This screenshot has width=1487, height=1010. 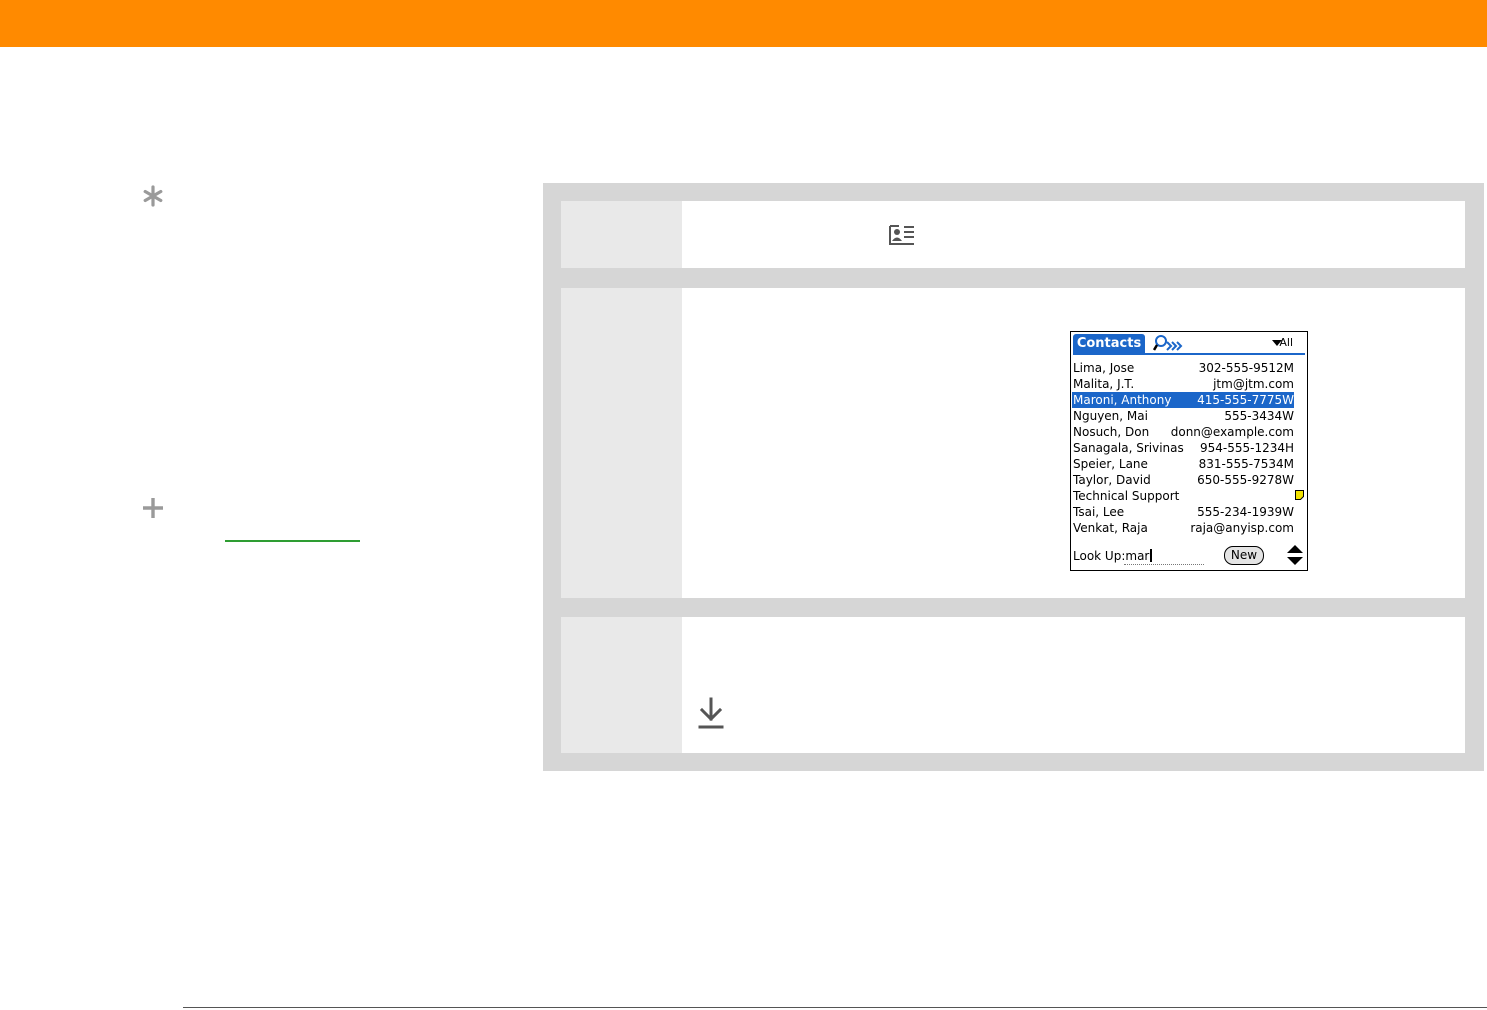 What do you see at coordinates (1183, 400) in the screenshot?
I see `list-item-selected: Maroni, Anthony 415-555-7775W` at bounding box center [1183, 400].